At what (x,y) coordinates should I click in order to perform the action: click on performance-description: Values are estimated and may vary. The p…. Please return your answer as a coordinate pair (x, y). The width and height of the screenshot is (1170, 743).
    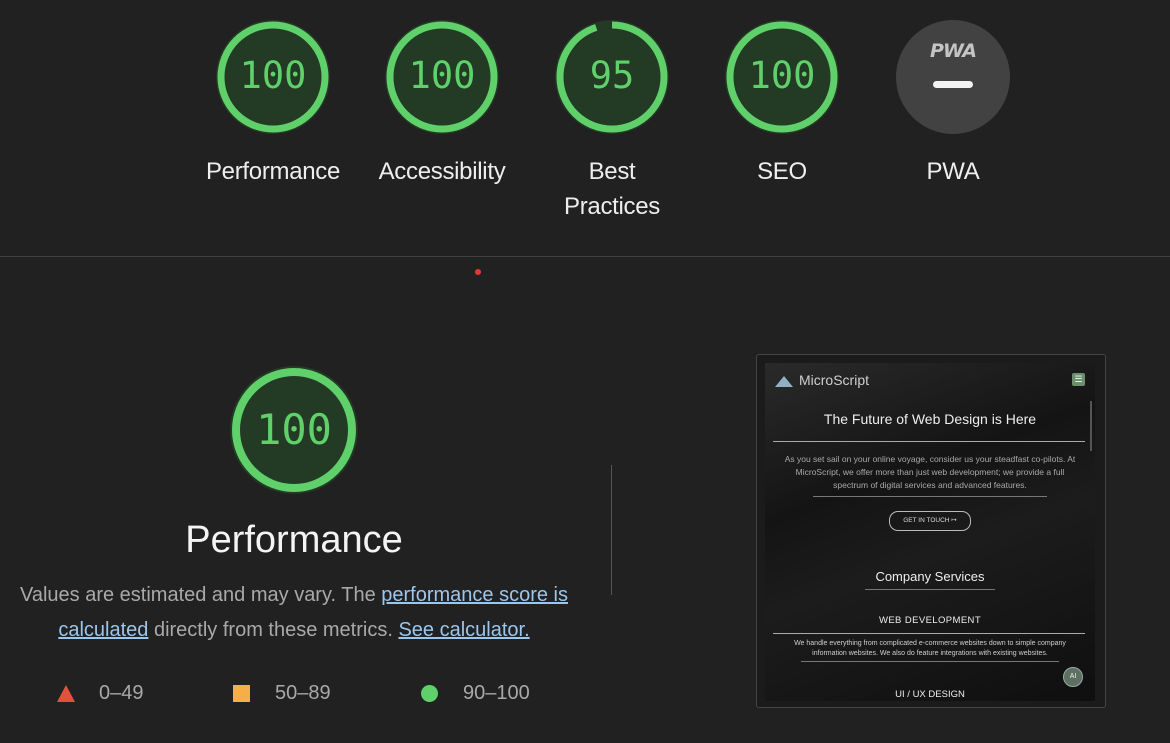
    Looking at the image, I should click on (294, 613).